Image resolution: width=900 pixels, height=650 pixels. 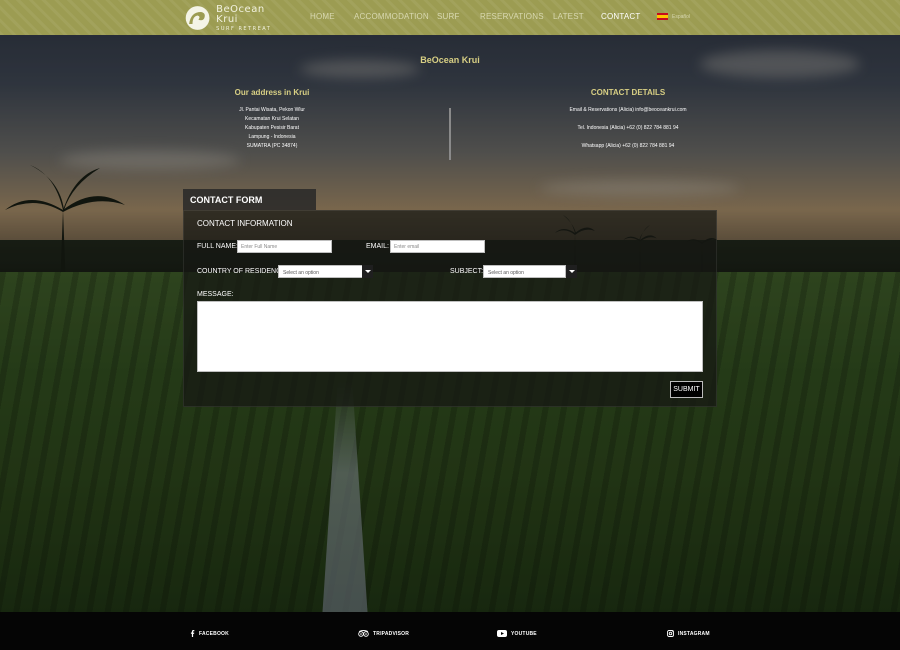 I want to click on contact-whatsapp: Whatsapp (Alicia) +62 (0) 822 784 881 94, so click(x=628, y=146).